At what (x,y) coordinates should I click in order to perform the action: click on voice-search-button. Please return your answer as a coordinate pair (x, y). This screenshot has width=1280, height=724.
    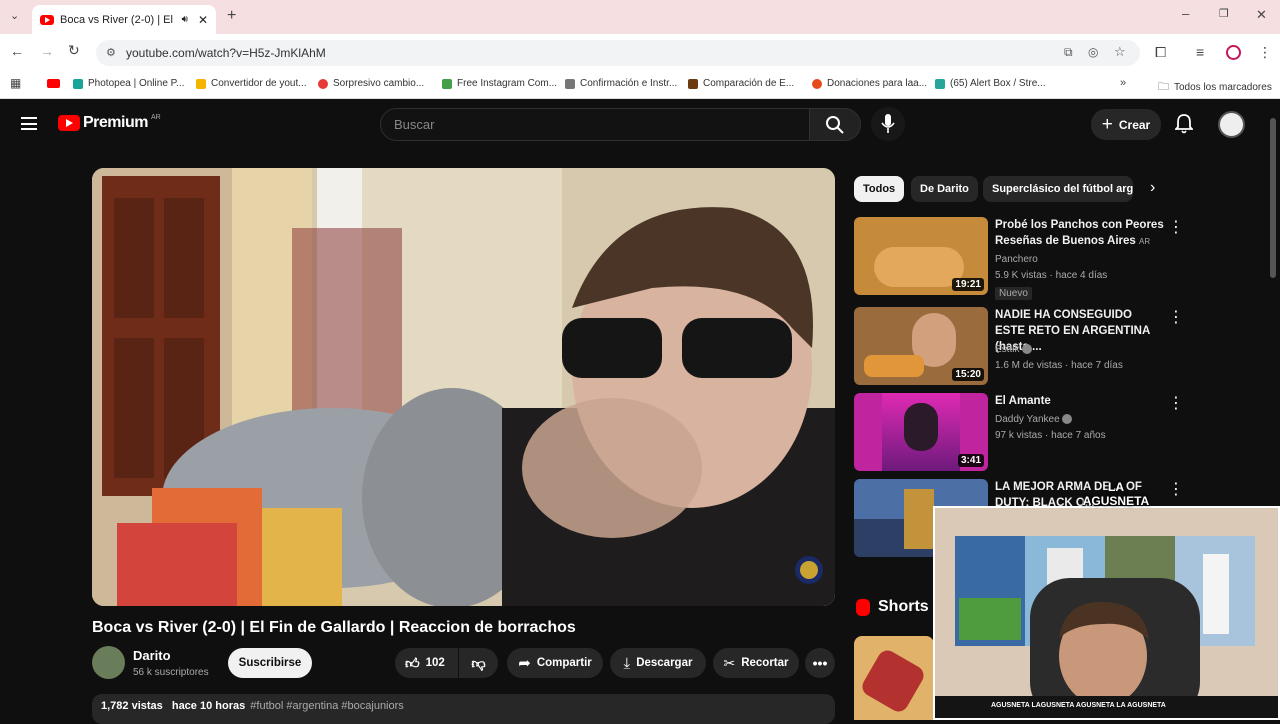
    Looking at the image, I should click on (888, 124).